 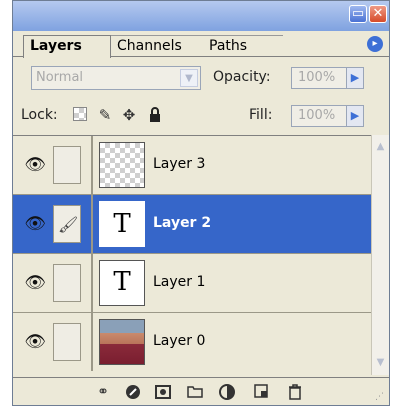 I want to click on fill-slider-button: ▶, so click(x=355, y=116).